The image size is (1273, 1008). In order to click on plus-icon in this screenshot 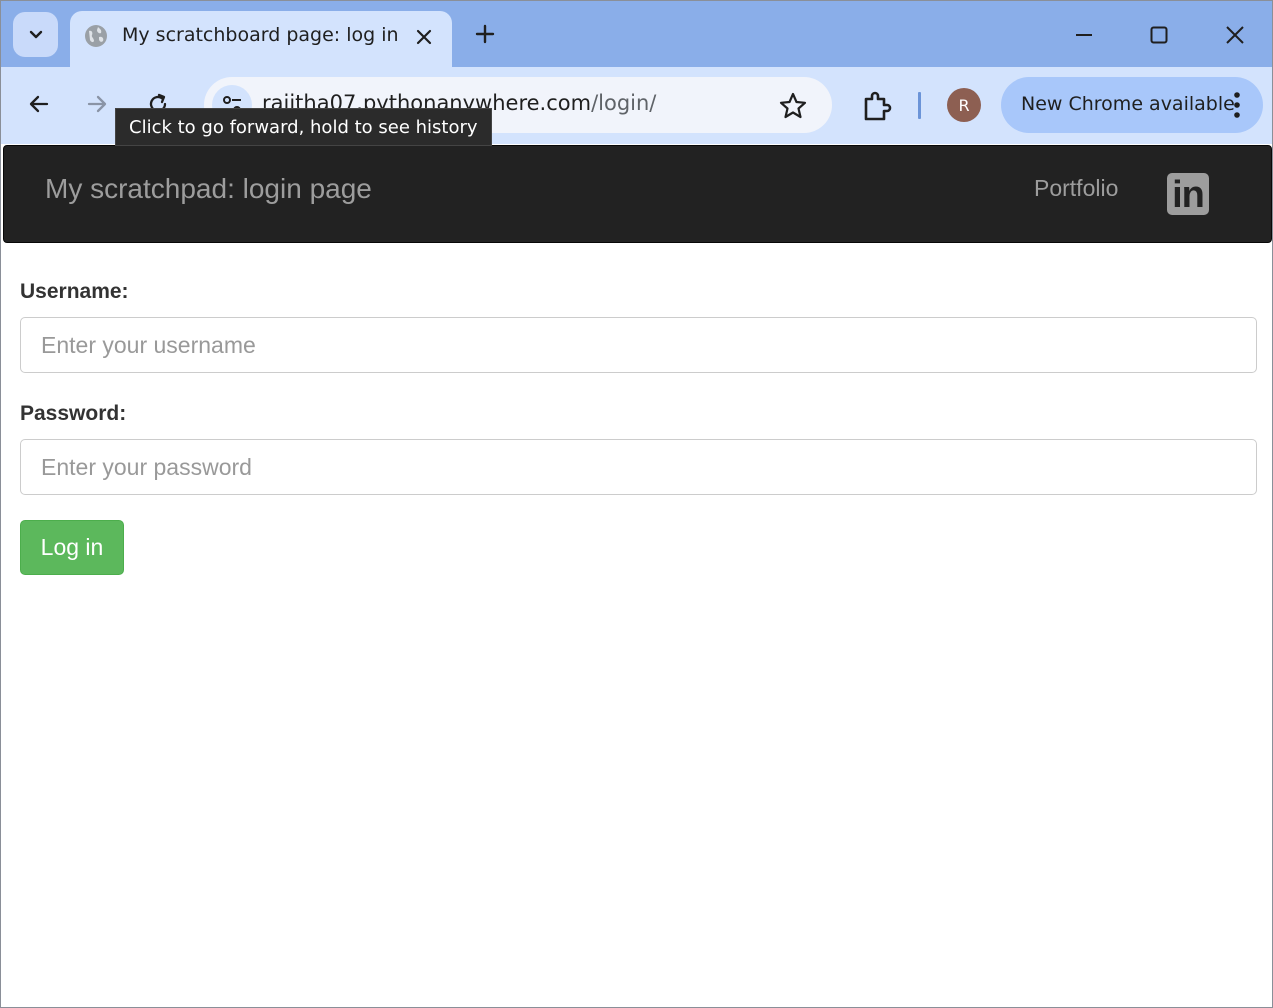, I will do `click(485, 34)`.